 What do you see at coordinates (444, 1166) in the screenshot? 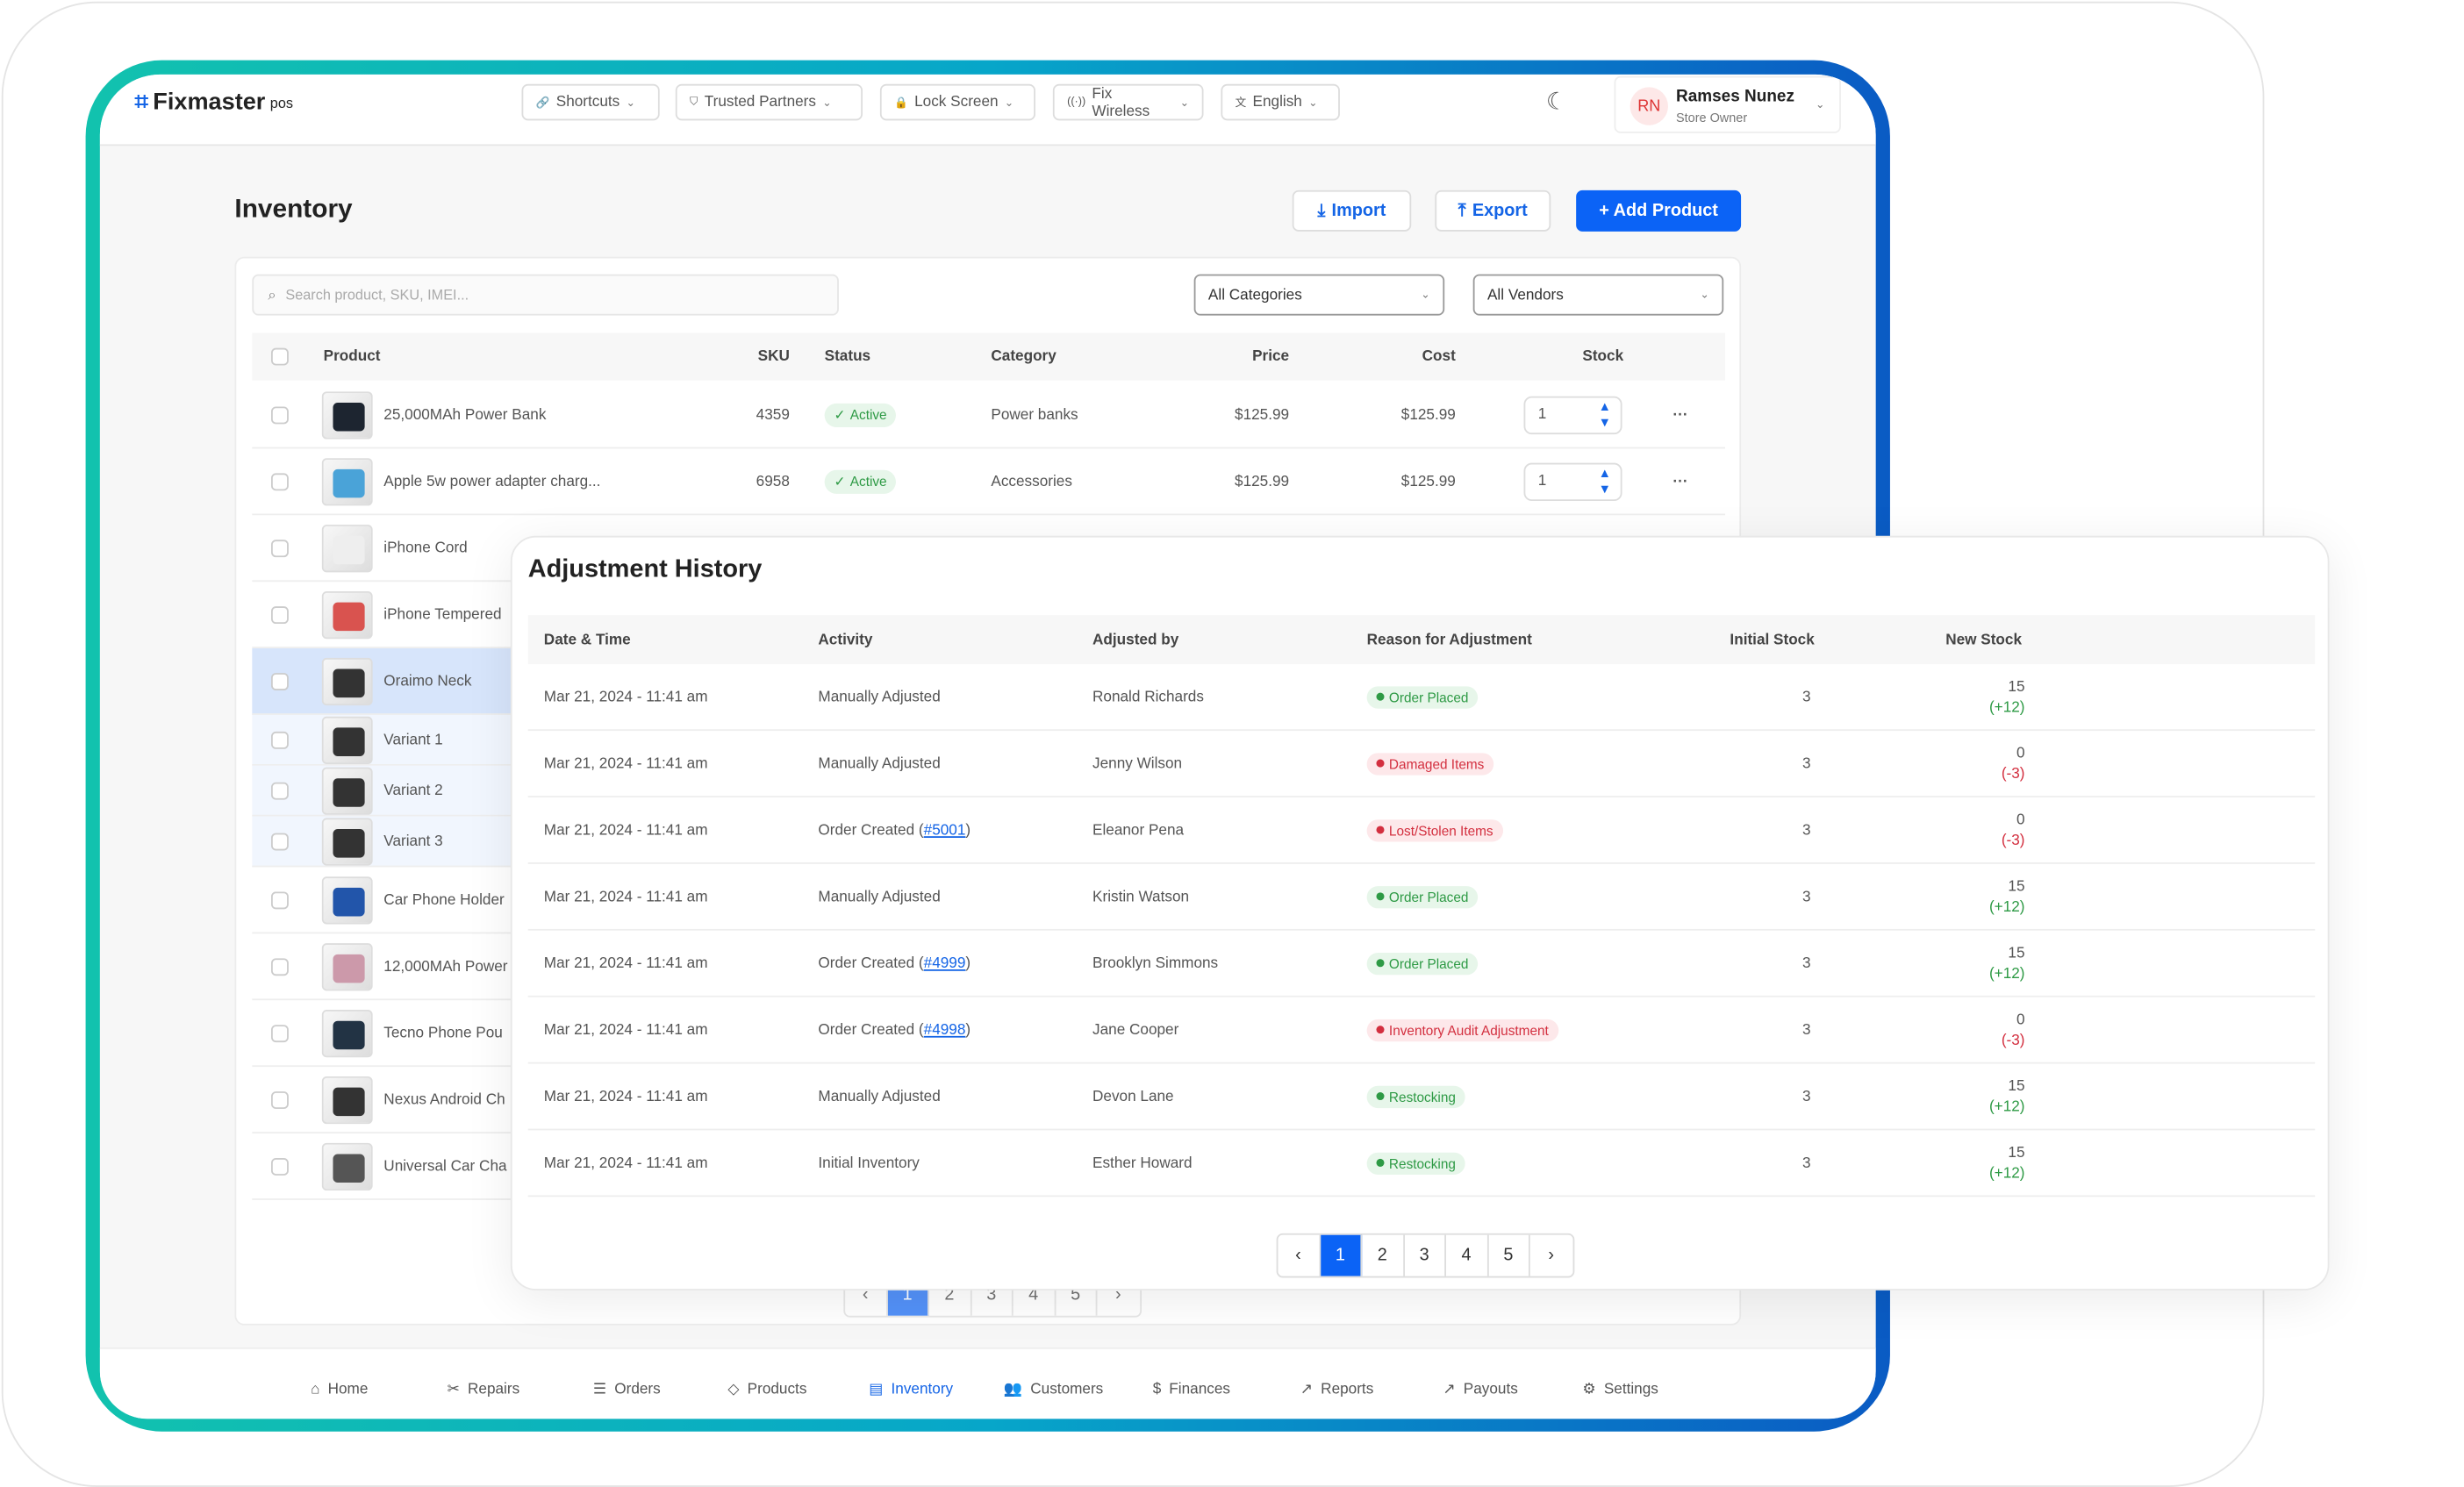
I see `product-name: Universal Car Cha` at bounding box center [444, 1166].